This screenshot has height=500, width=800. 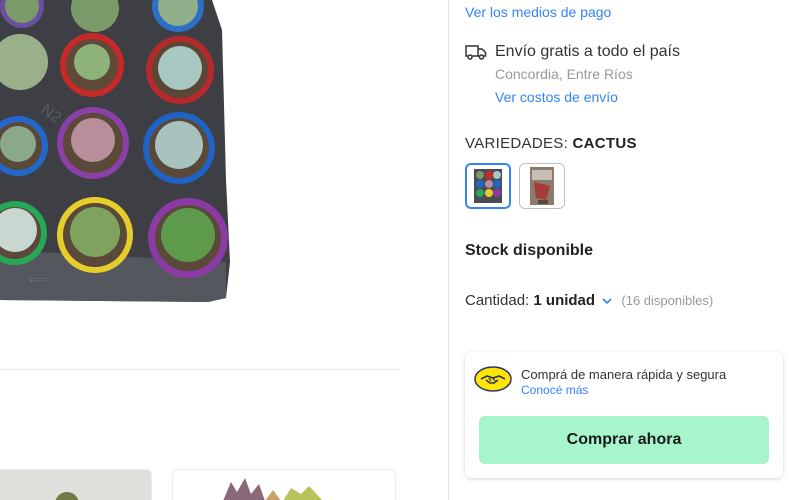 I want to click on shipping-costs-link: Ver costos de envío, so click(x=556, y=97).